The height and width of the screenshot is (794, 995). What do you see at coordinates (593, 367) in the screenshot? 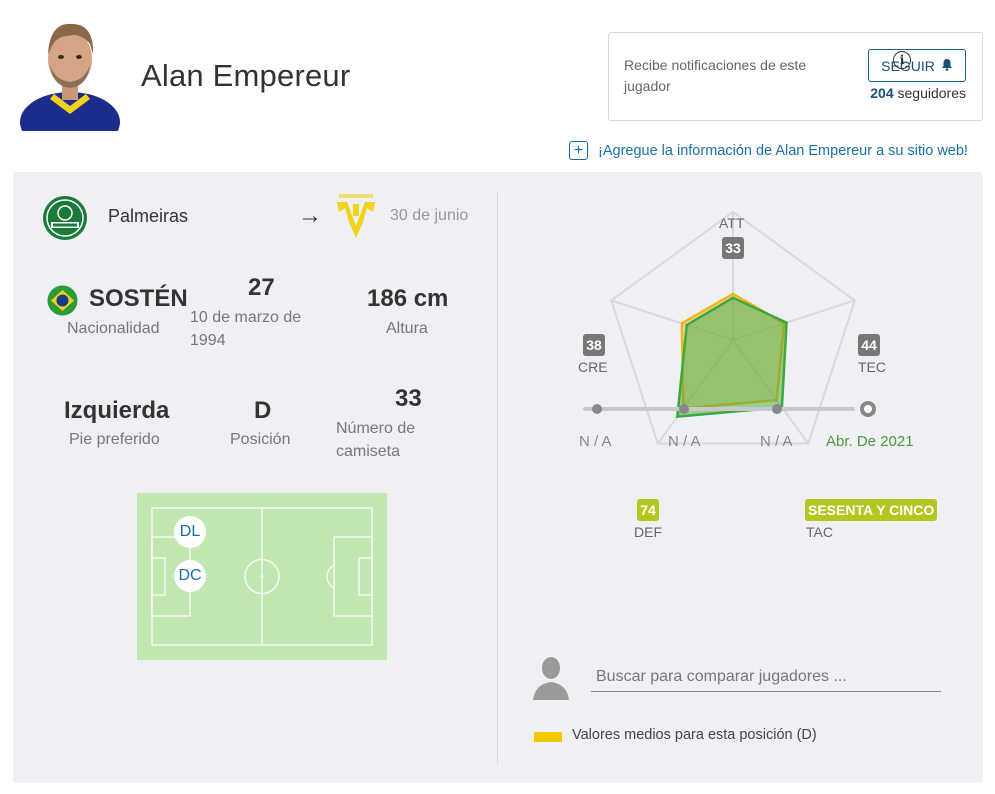
I see `cre-label: CRE` at bounding box center [593, 367].